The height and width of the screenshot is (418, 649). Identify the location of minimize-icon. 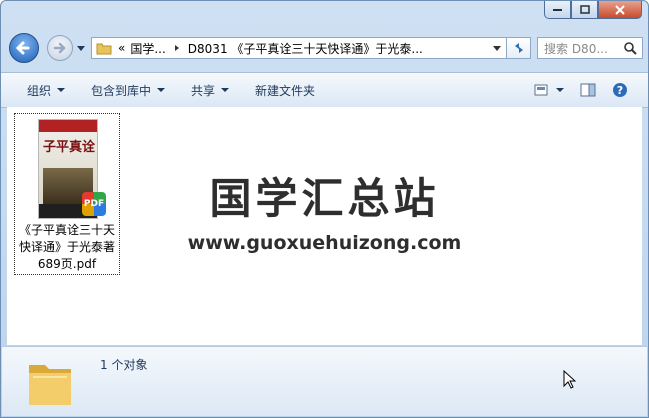
(557, 9).